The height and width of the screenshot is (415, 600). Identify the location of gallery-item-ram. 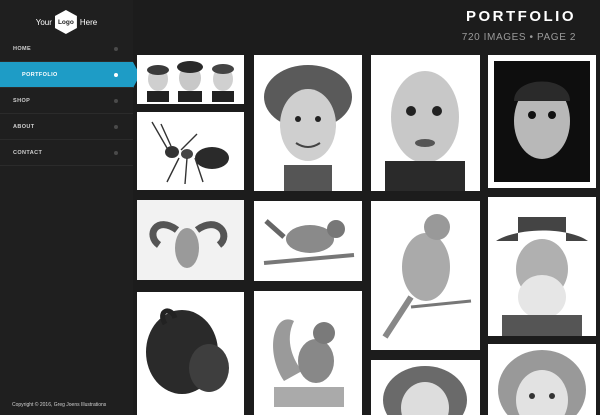
(190, 240).